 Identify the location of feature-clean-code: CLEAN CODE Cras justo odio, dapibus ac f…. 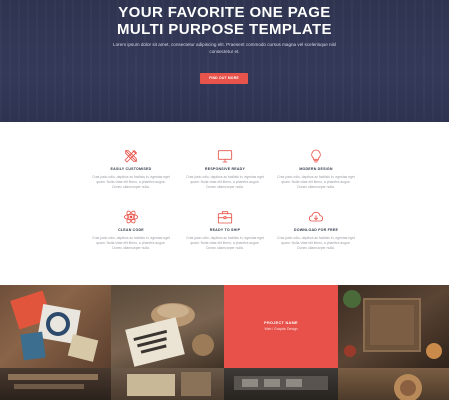
(131, 229).